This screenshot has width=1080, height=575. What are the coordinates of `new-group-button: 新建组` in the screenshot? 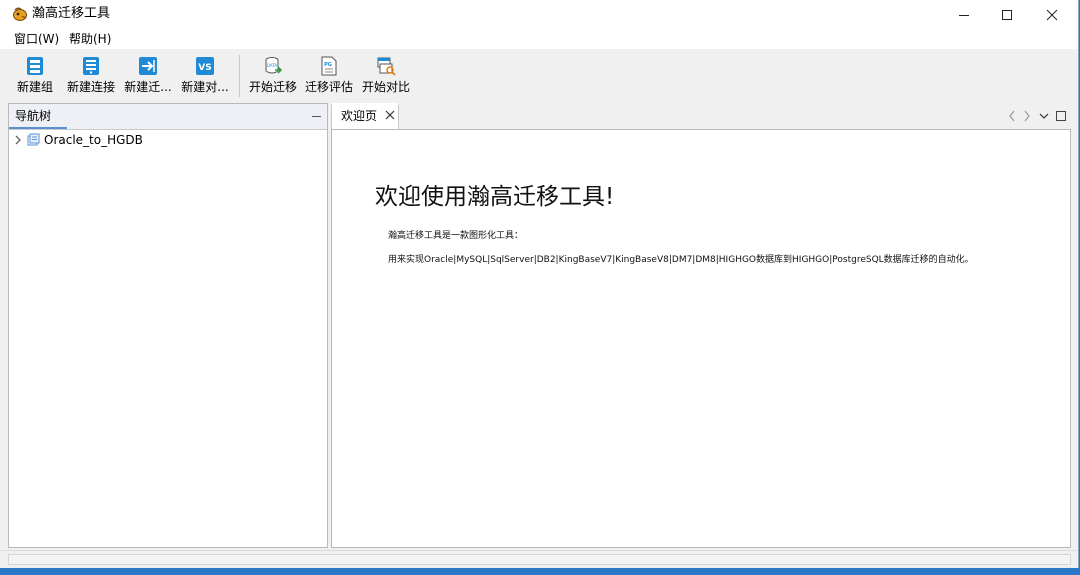 It's located at (35, 76).